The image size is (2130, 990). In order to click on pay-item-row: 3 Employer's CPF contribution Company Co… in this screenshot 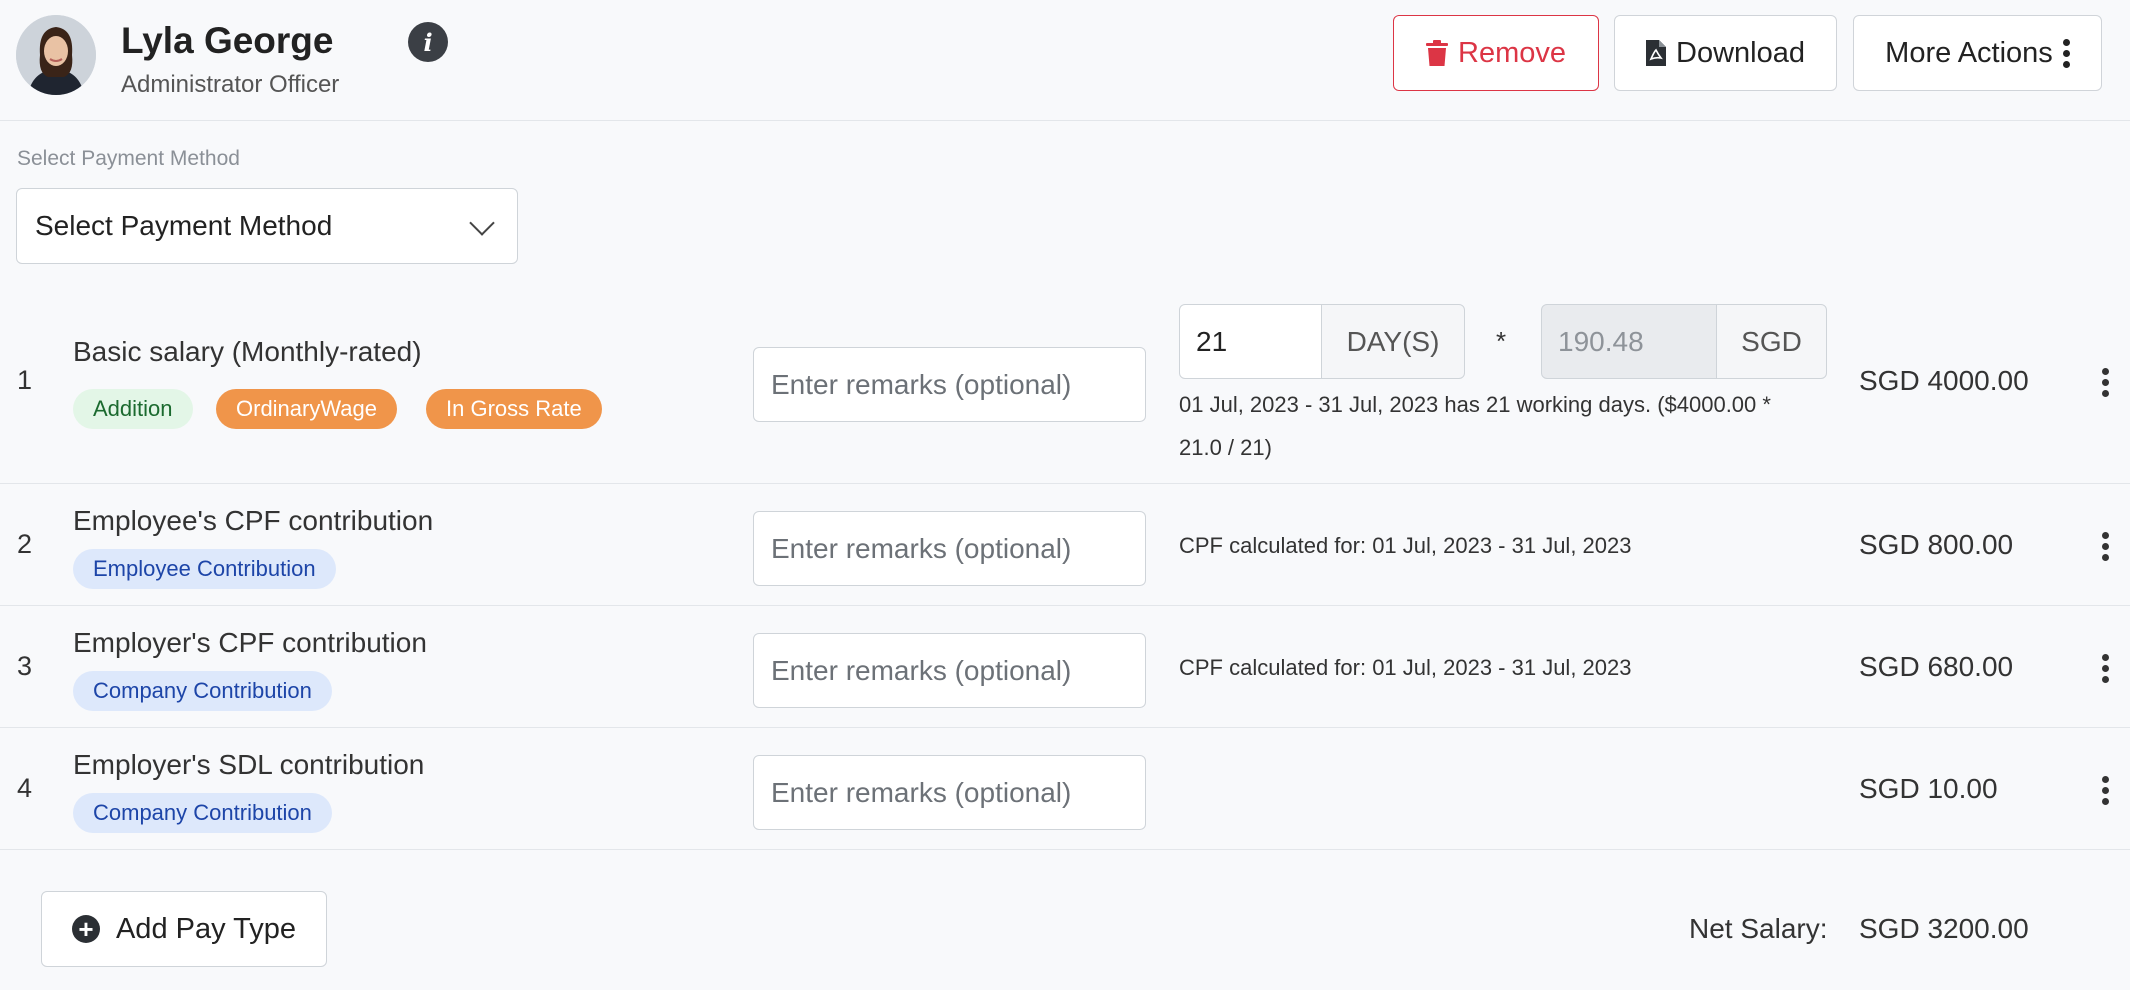, I will do `click(1065, 666)`.